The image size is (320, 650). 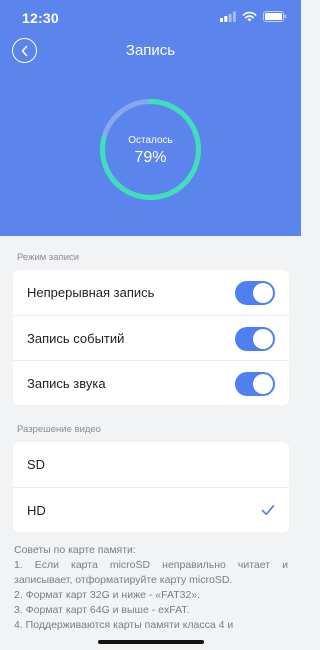 What do you see at coordinates (66, 383) in the screenshot?
I see `sound-recording-label: Запись звука` at bounding box center [66, 383].